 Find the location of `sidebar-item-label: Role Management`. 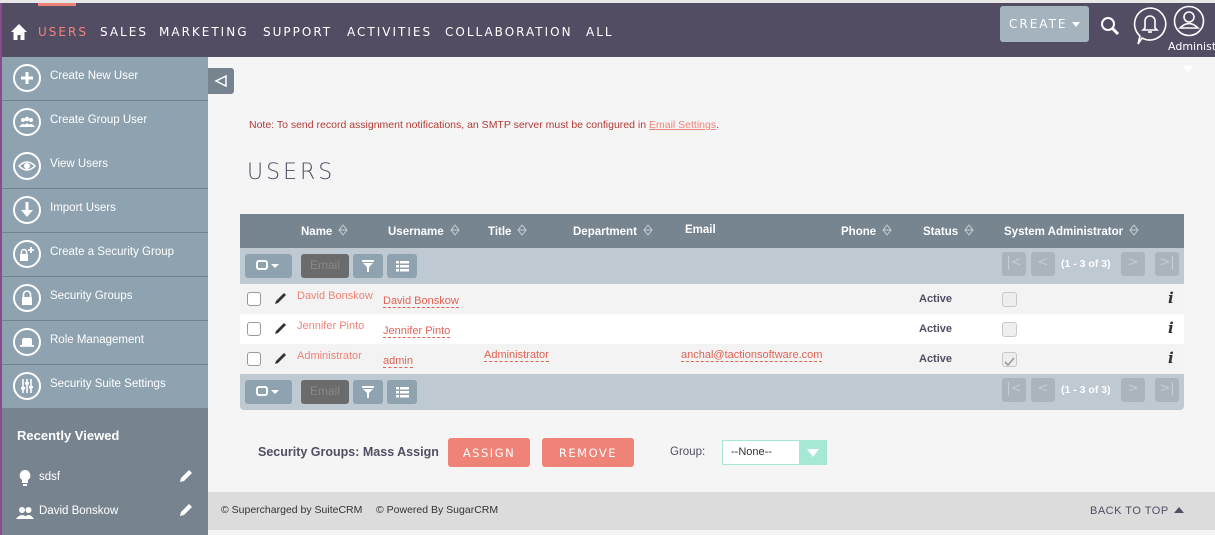

sidebar-item-label: Role Management is located at coordinates (97, 340).